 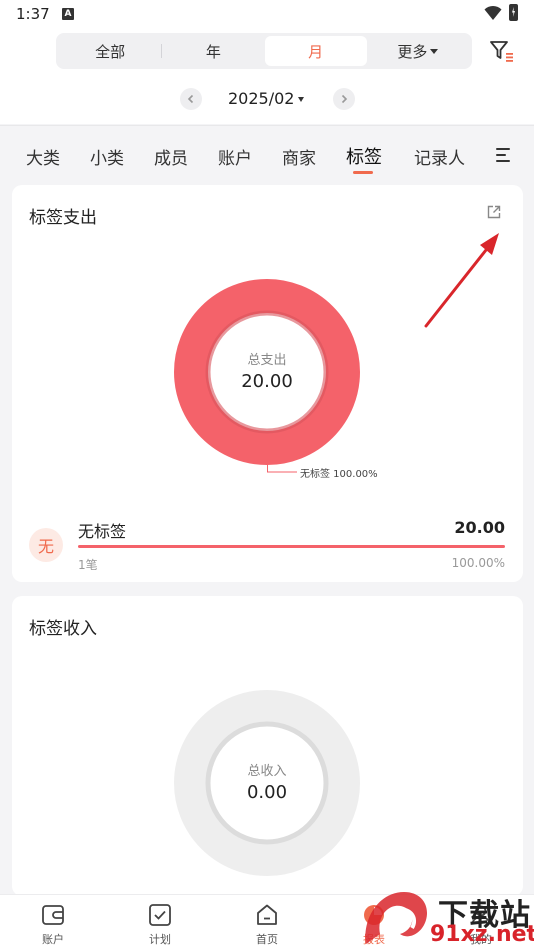 I want to click on period-more-label: 更多, so click(x=412, y=51).